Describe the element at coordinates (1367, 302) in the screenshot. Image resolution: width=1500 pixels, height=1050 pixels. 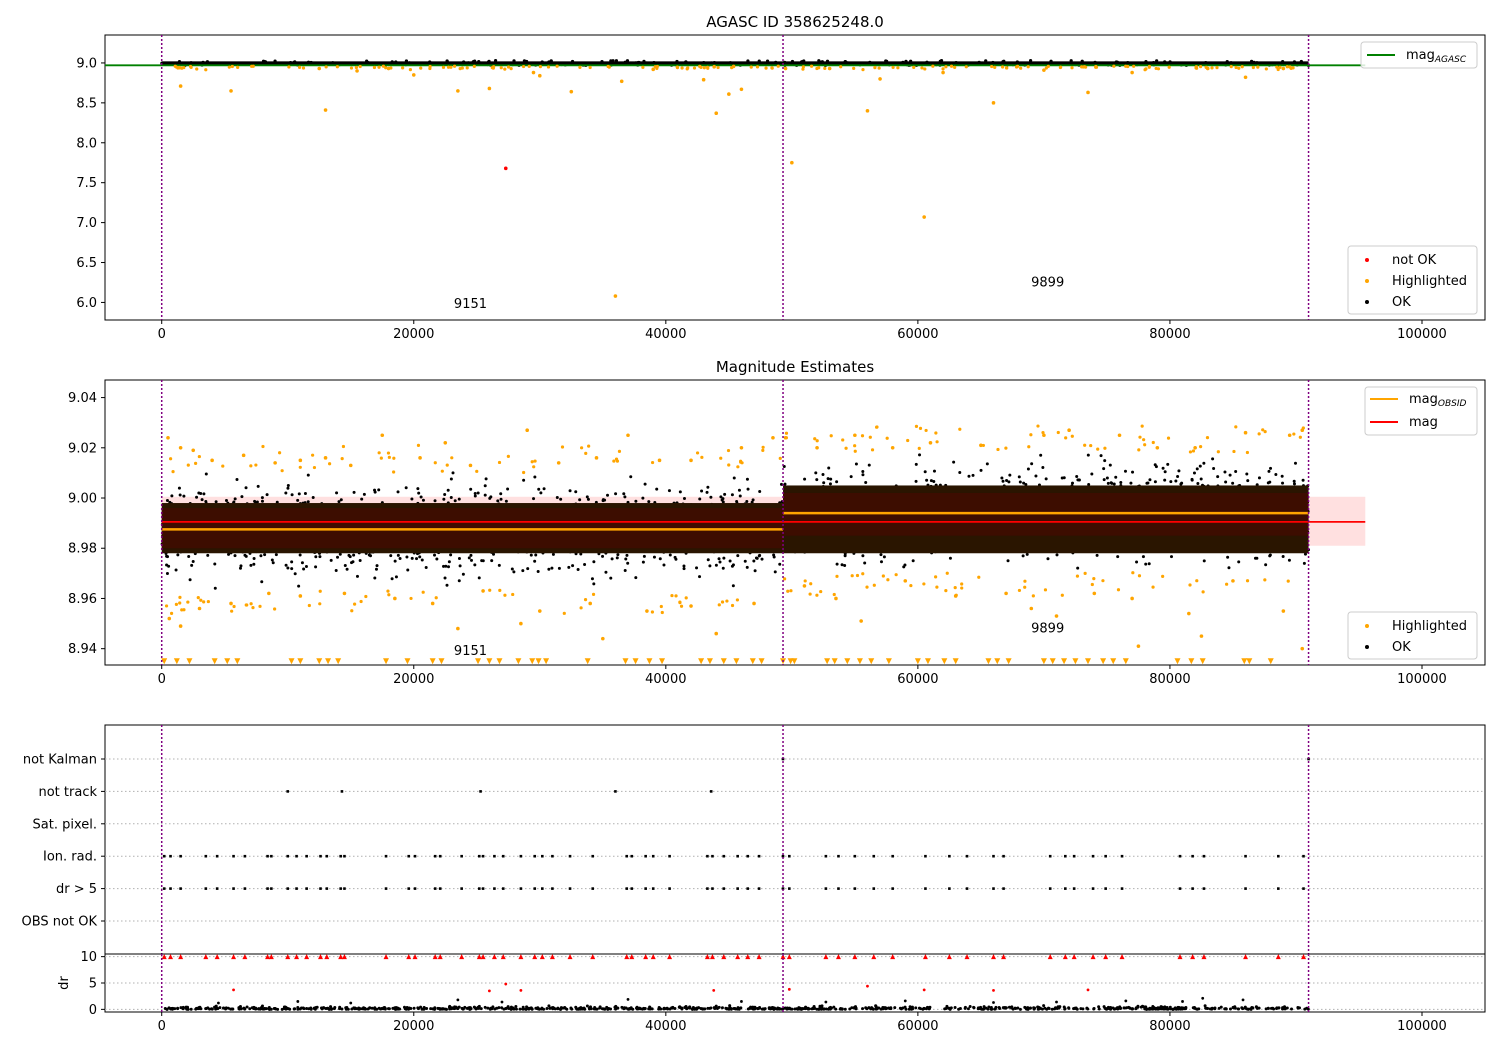
I see `legend-dot-ok` at that location.